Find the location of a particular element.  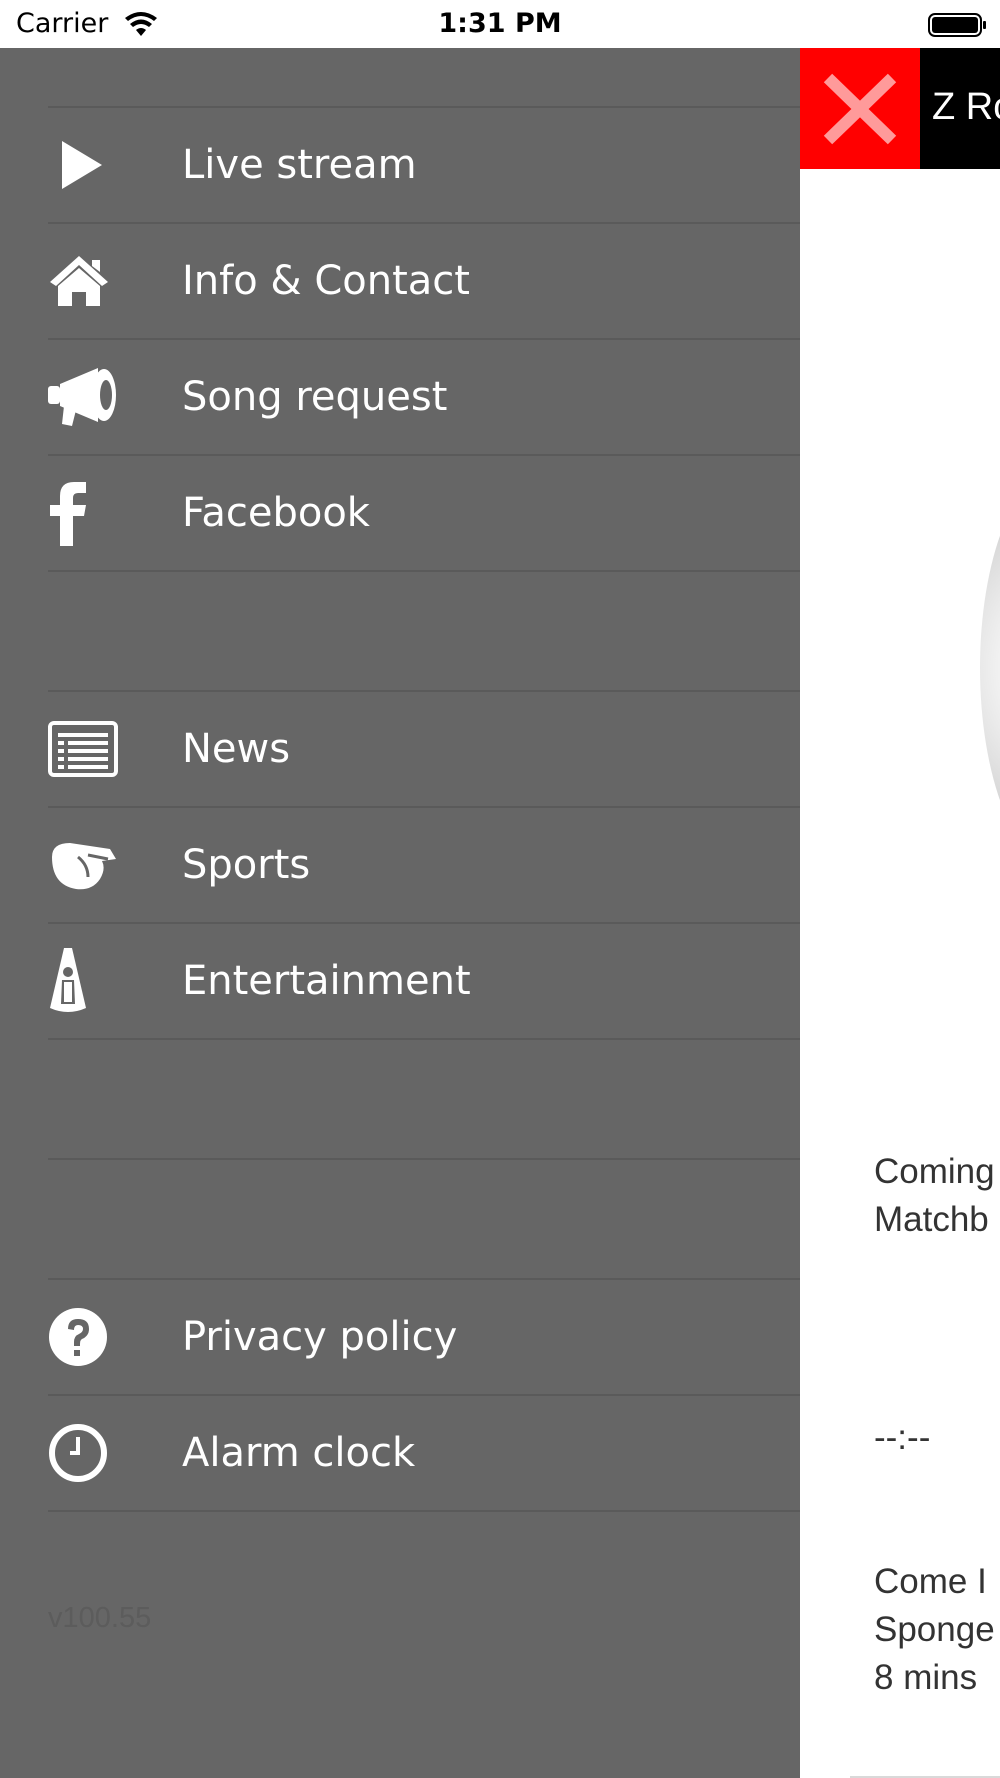

version-label: v100.55 is located at coordinates (100, 1618).